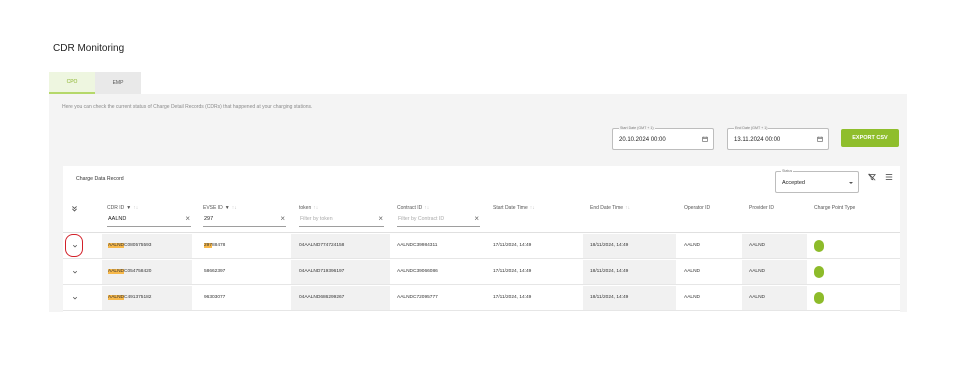  Describe the element at coordinates (316, 219) in the screenshot. I see `filter-placeholder: Filter by token` at that location.